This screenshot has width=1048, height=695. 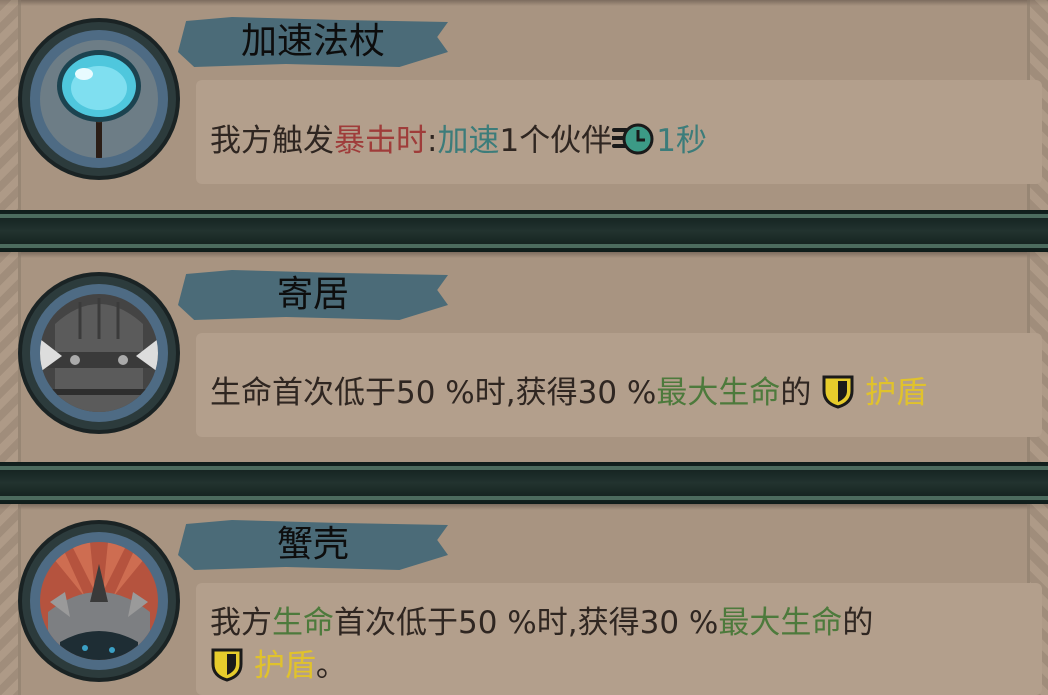 I want to click on desc-text: 我方, so click(x=241, y=623).